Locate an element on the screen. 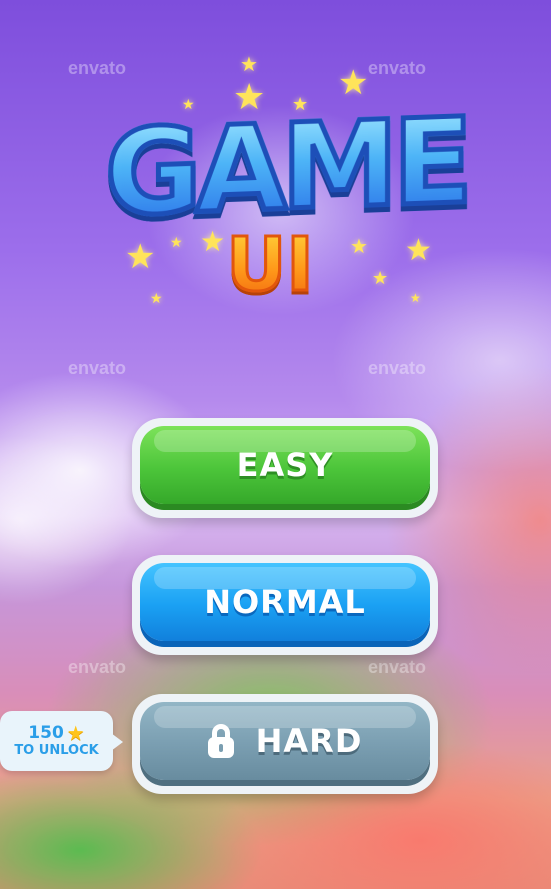 The height and width of the screenshot is (889, 551). unlock-cost: 150 is located at coordinates (46, 733).